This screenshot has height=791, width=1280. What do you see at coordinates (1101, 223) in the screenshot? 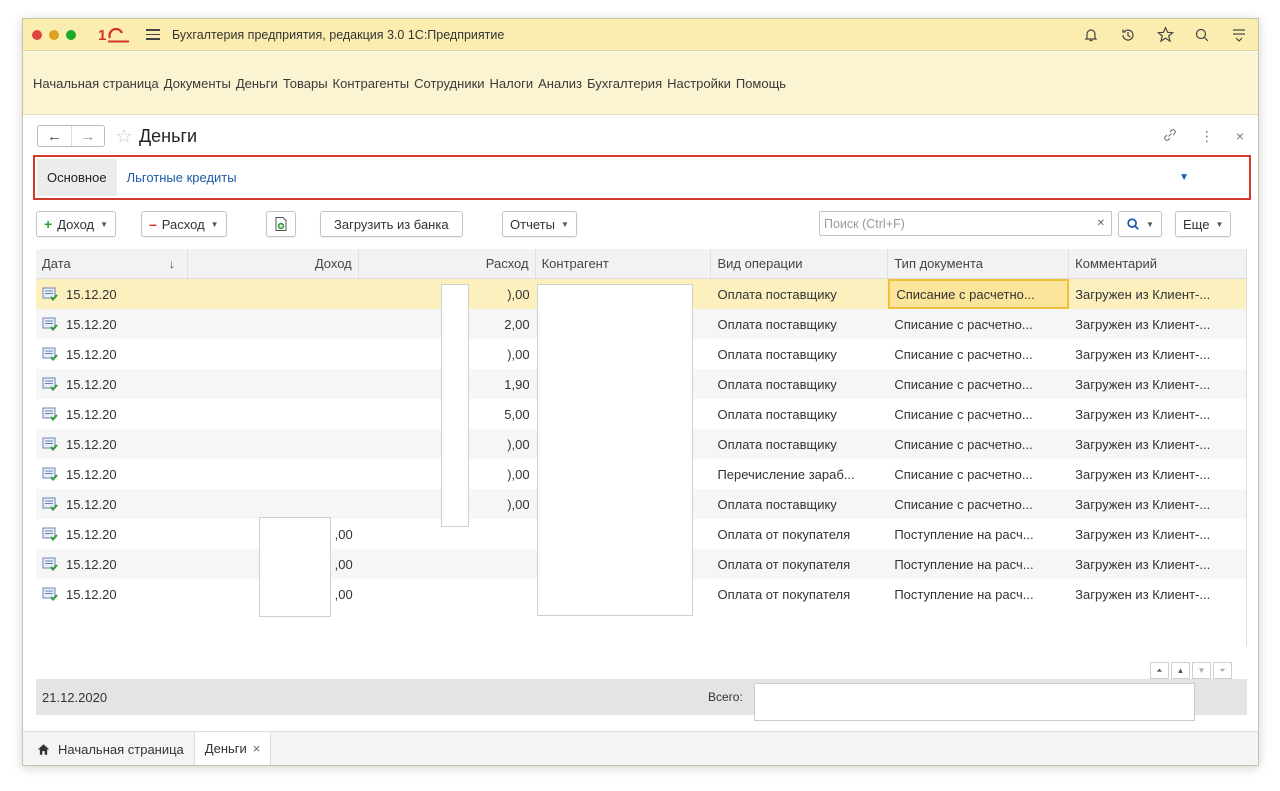
I see `clear-search-icon: ✕` at bounding box center [1101, 223].